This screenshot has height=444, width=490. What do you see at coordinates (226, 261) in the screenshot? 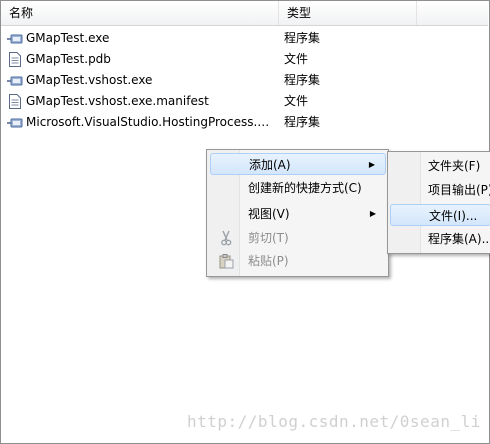
I see `clipboard-icon` at bounding box center [226, 261].